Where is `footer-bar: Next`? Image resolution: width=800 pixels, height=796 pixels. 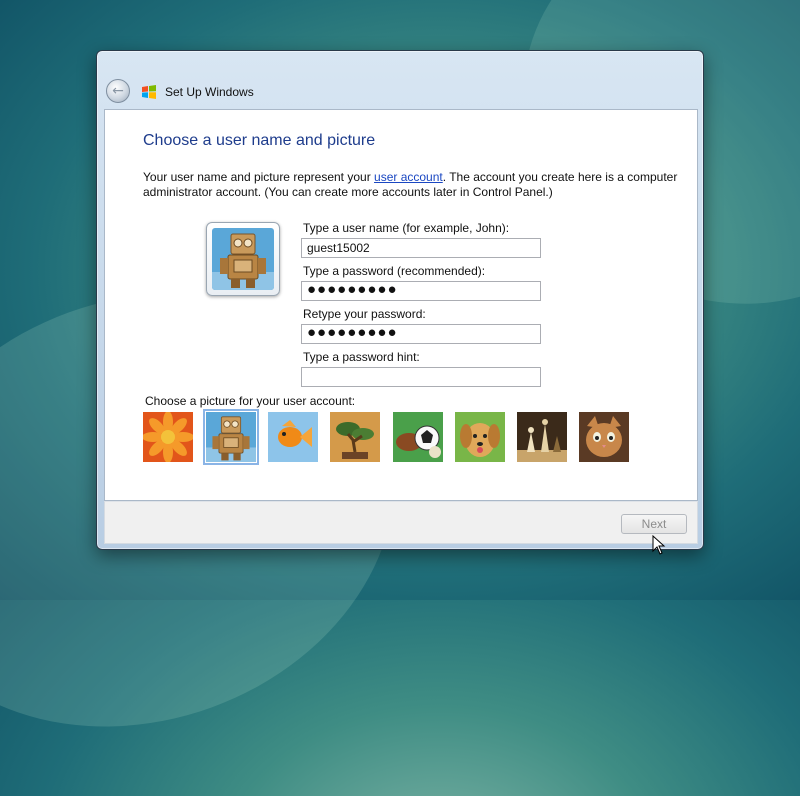
footer-bar: Next is located at coordinates (401, 522).